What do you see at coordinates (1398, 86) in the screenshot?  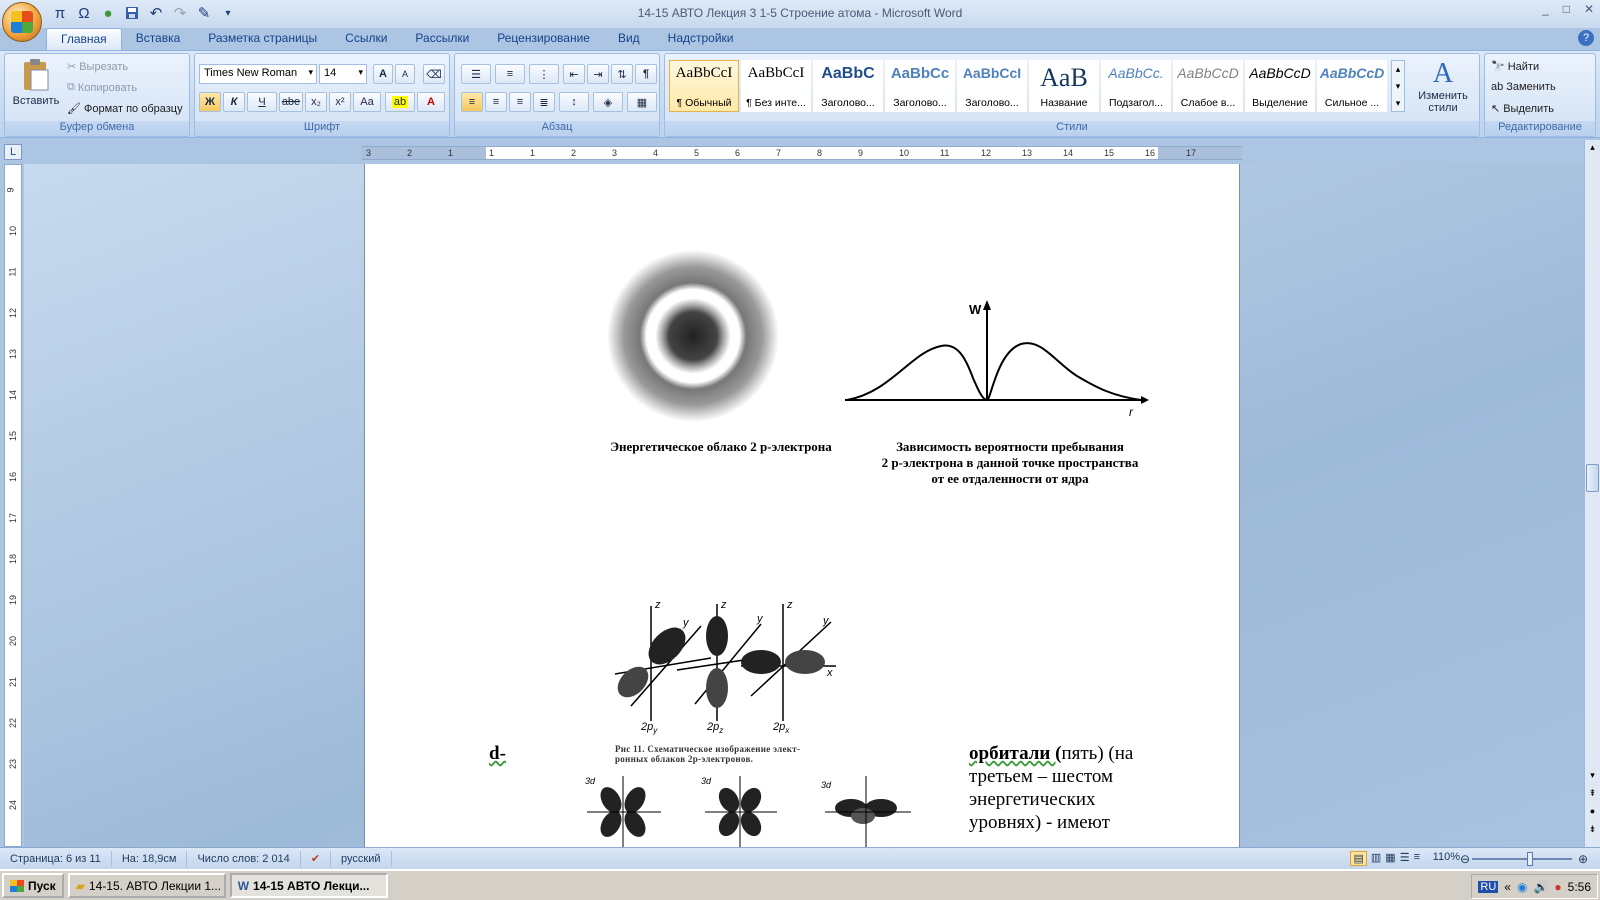 I see `styles-scroll: ▴ ▾ ▾` at bounding box center [1398, 86].